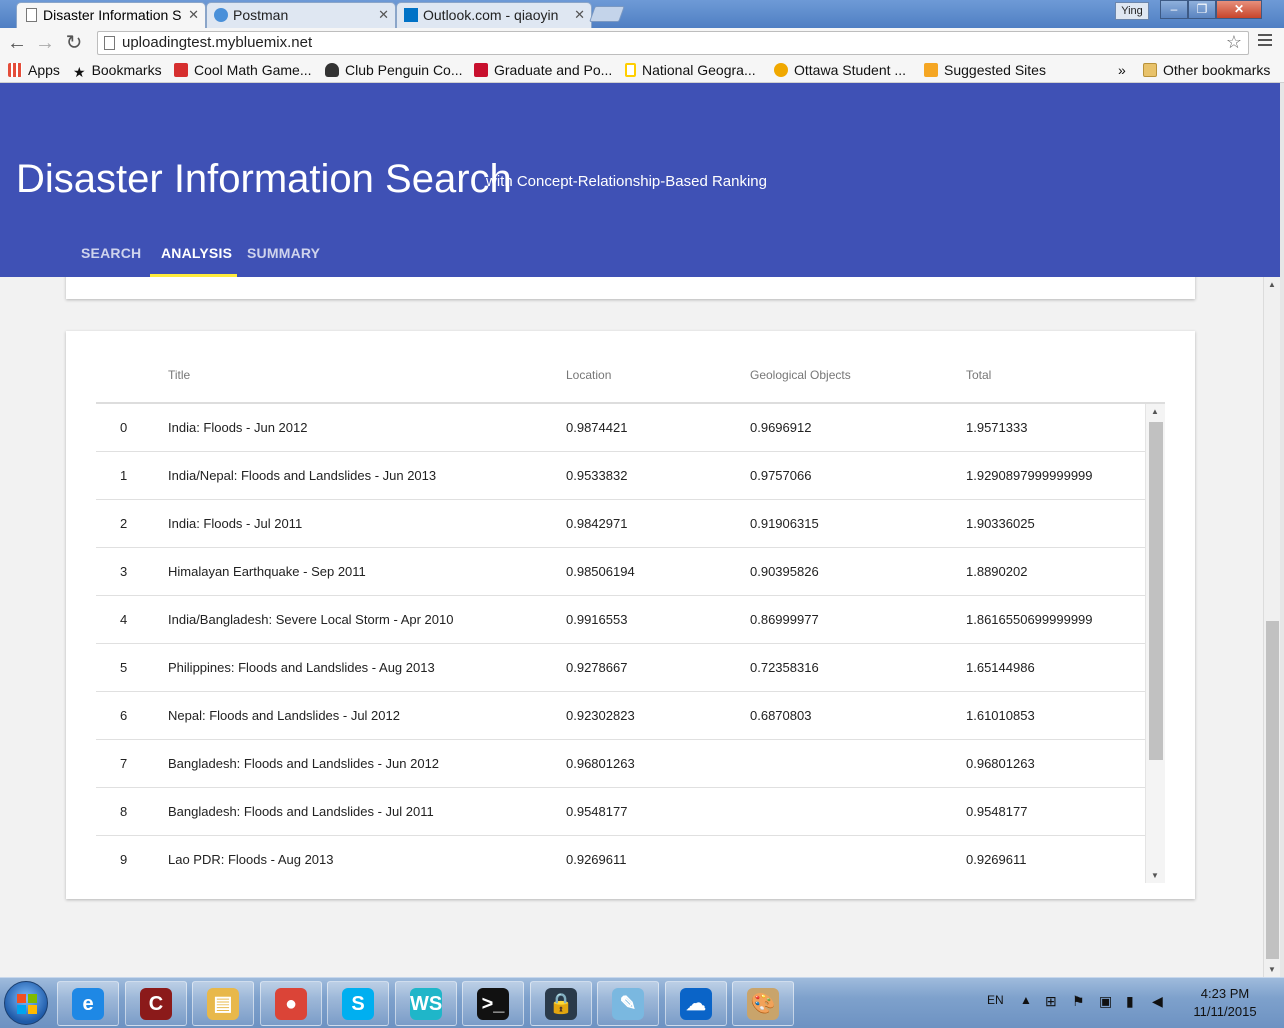 Image resolution: width=1284 pixels, height=1028 pixels. Describe the element at coordinates (696, 1003) in the screenshot. I see `taskbar-app-onedrive: ☁` at that location.